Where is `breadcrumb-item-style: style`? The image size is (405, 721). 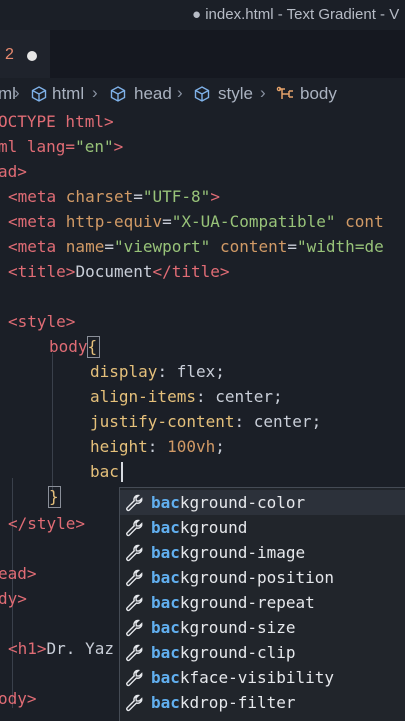 breadcrumb-item-style: style is located at coordinates (235, 94).